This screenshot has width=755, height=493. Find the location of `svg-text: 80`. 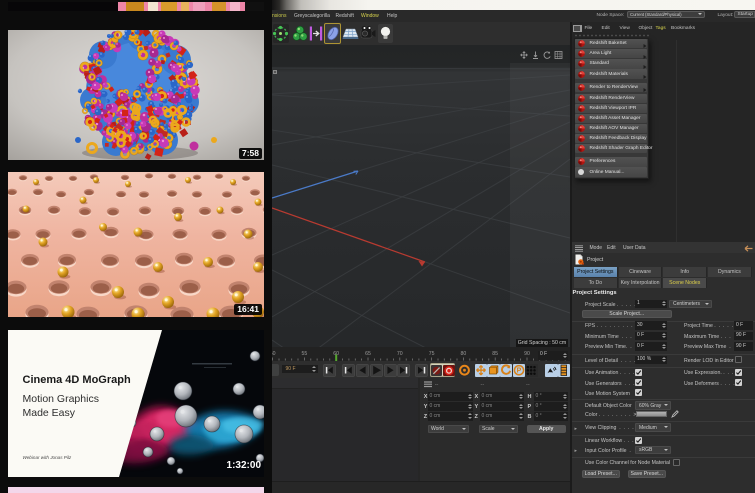

svg-text: 80 is located at coordinates (464, 354).